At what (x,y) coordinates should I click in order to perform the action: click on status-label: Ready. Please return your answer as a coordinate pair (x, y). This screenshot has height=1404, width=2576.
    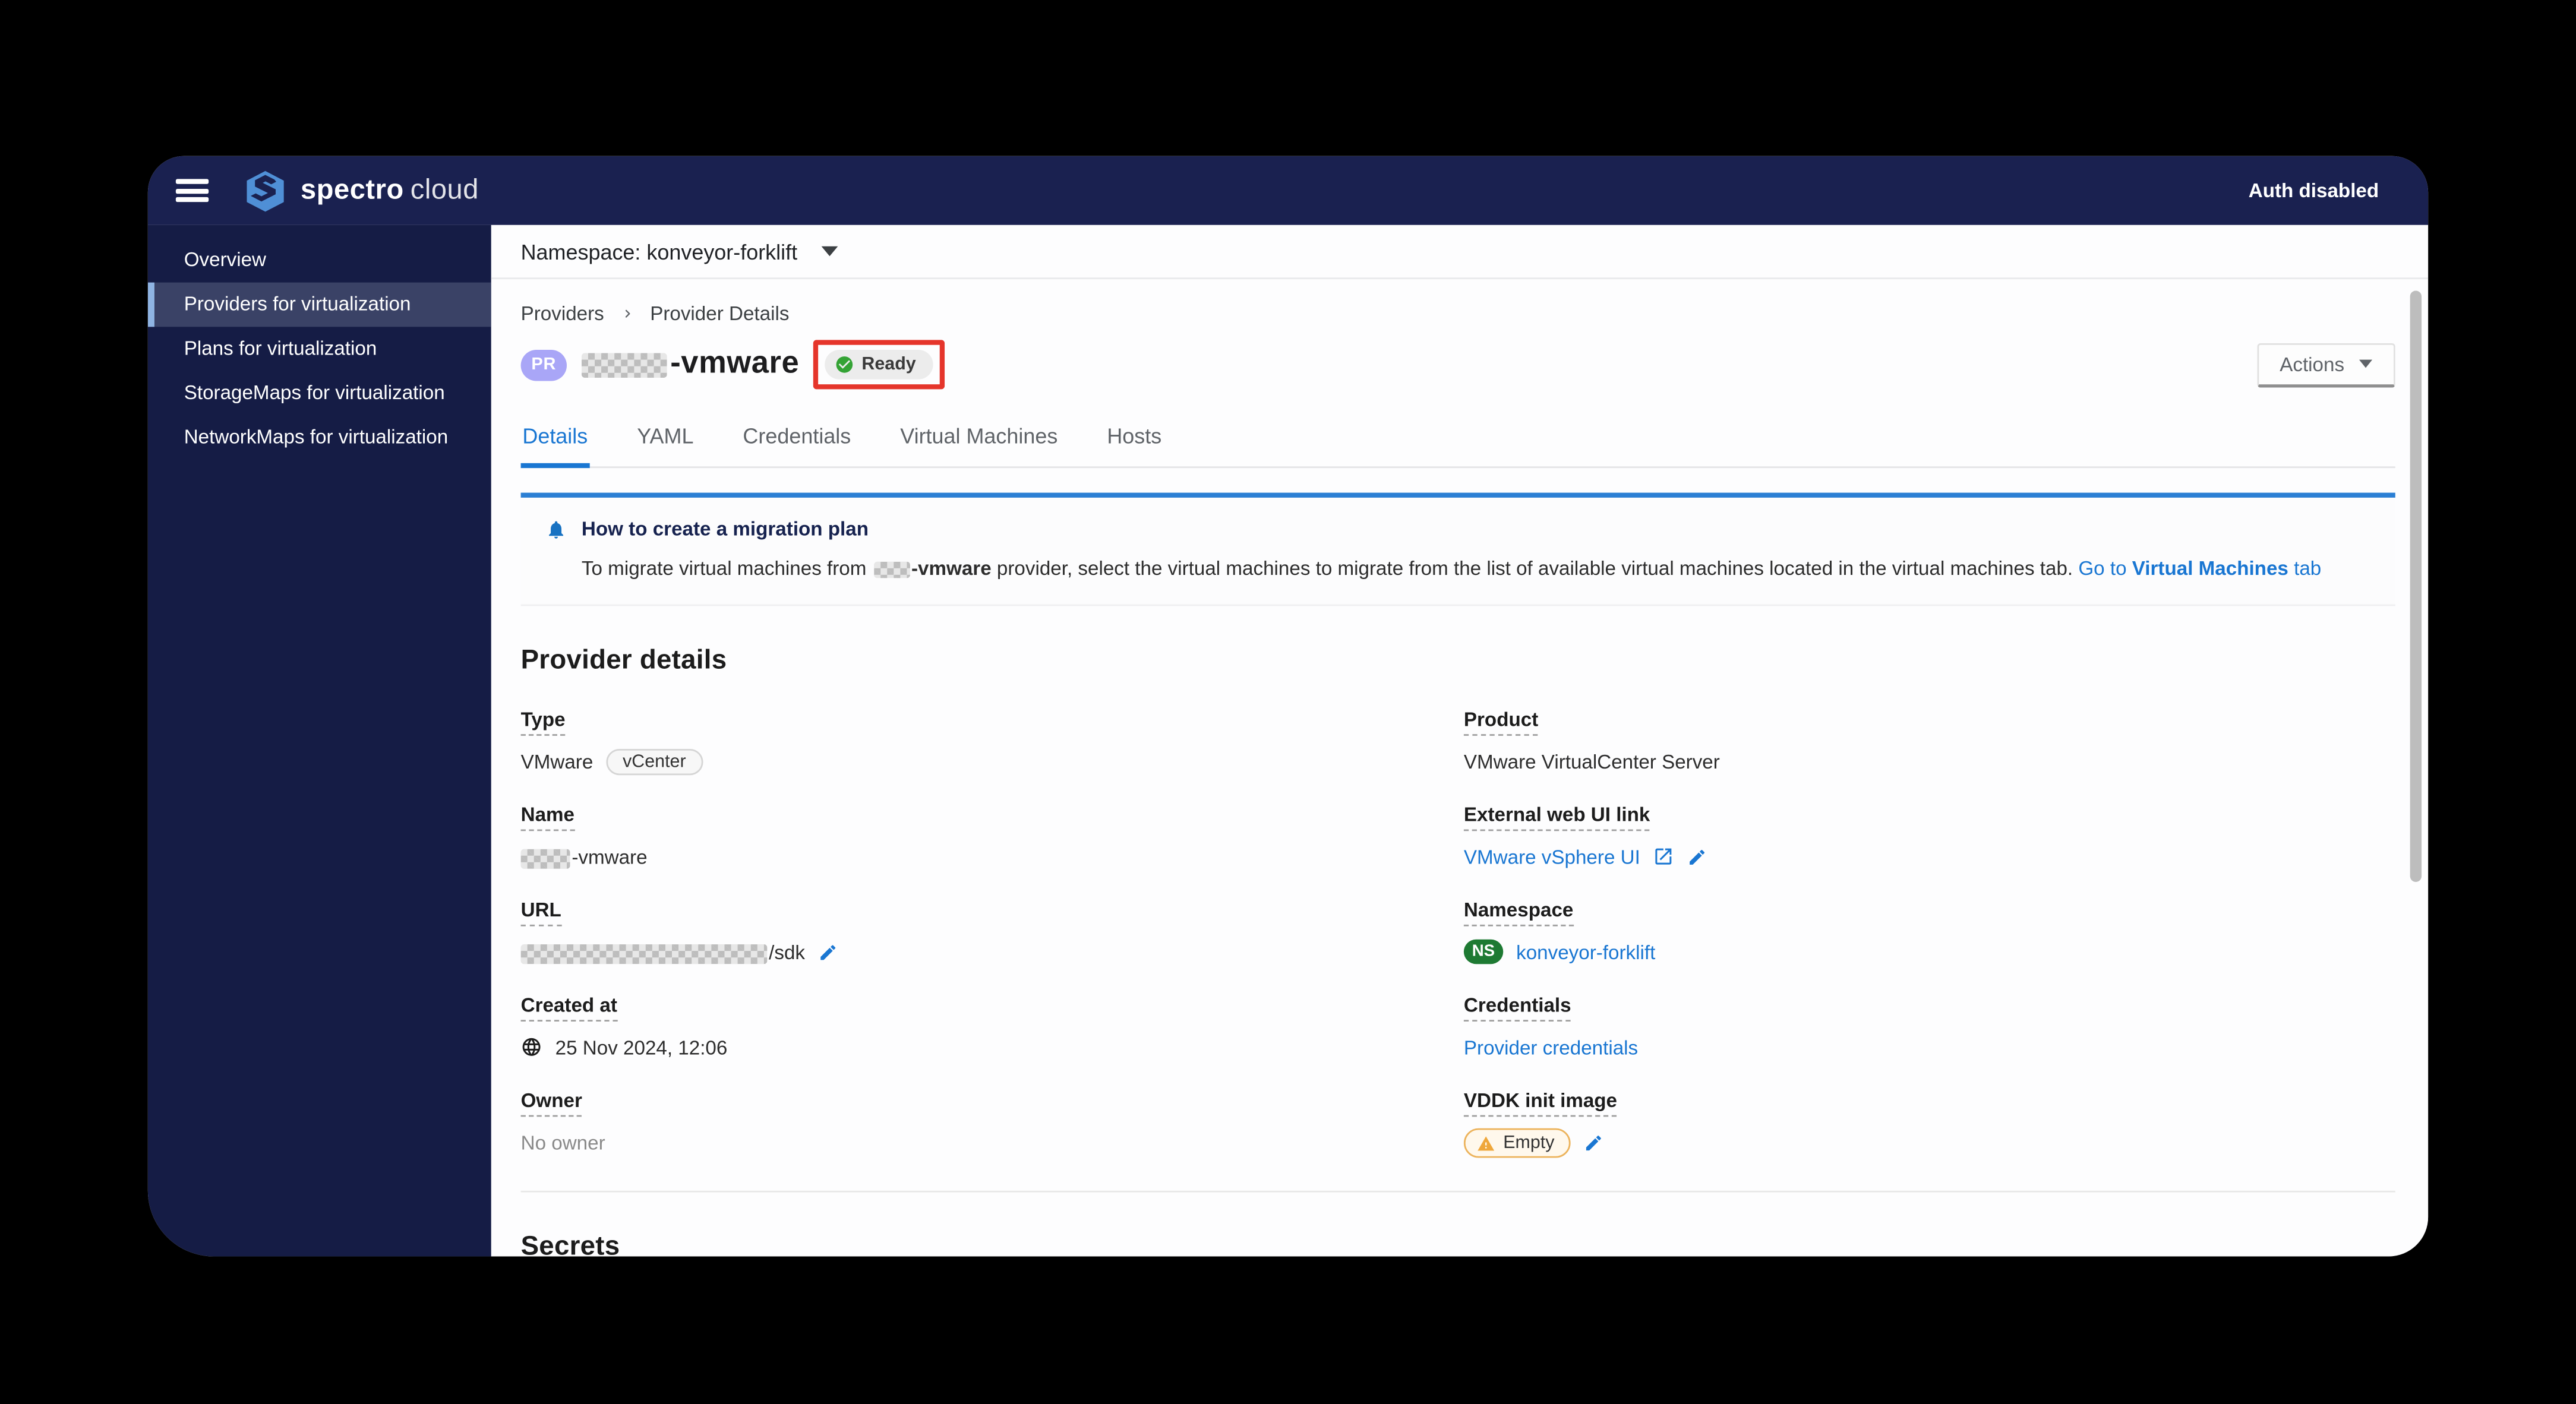
    Looking at the image, I should click on (888, 365).